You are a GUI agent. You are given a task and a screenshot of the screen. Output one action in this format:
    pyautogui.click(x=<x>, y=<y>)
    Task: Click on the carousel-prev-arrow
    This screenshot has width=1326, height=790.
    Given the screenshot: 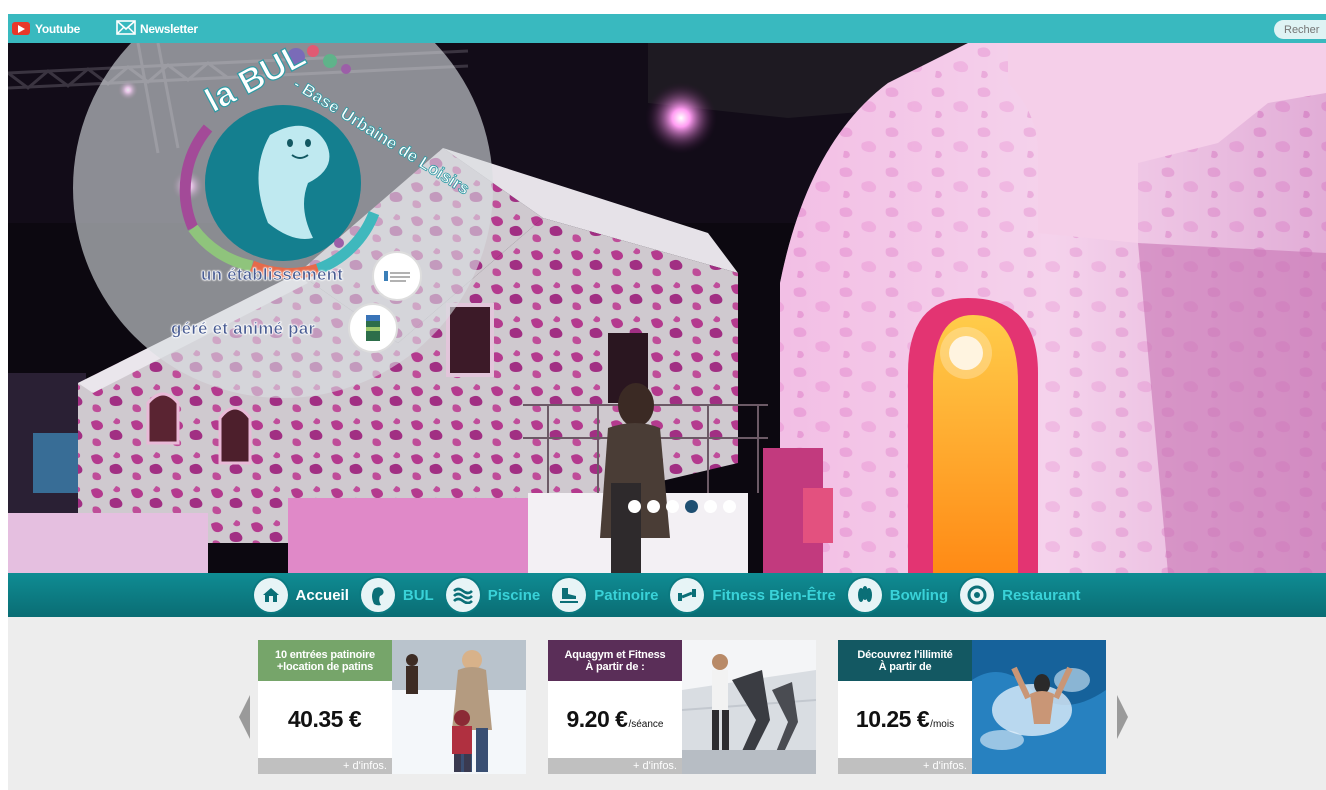 What is the action you would take?
    pyautogui.click(x=245, y=717)
    